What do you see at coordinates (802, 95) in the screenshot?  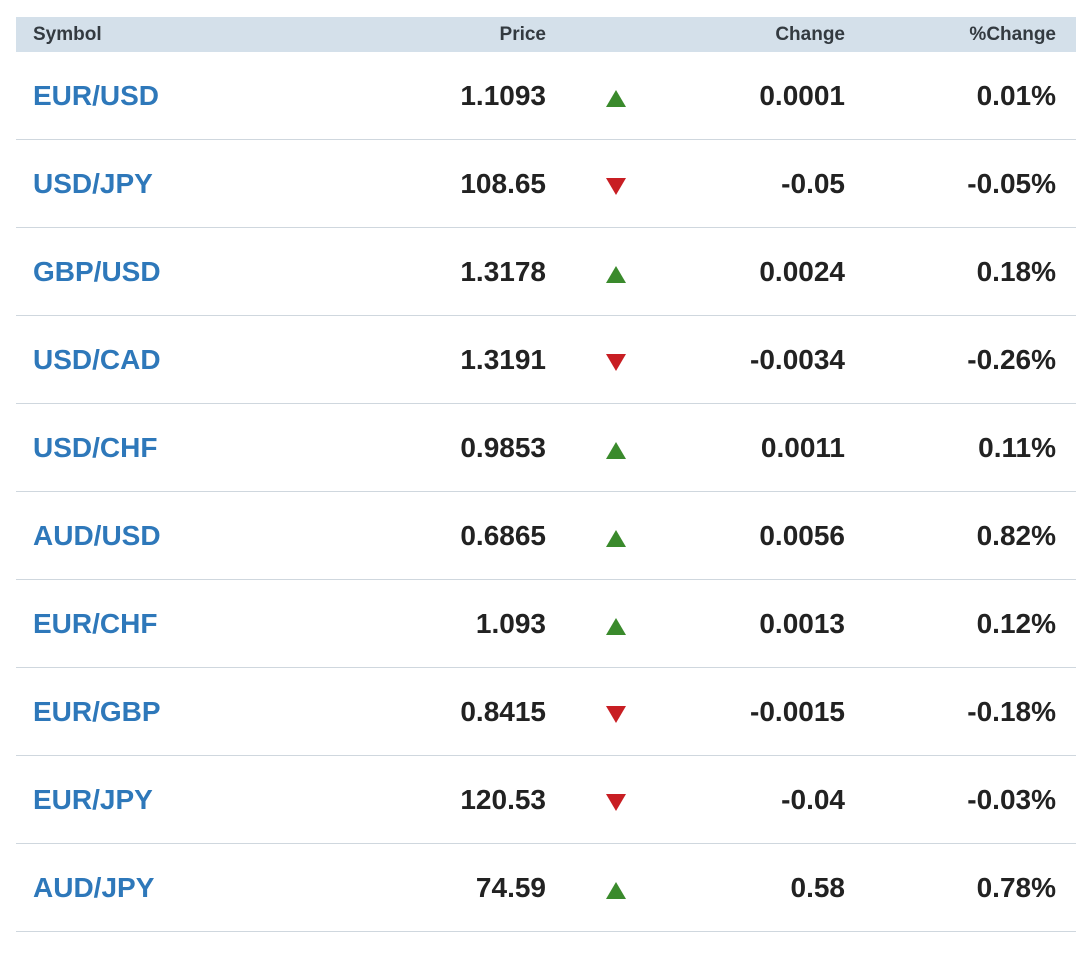 I see `change-cell: 0.0001` at bounding box center [802, 95].